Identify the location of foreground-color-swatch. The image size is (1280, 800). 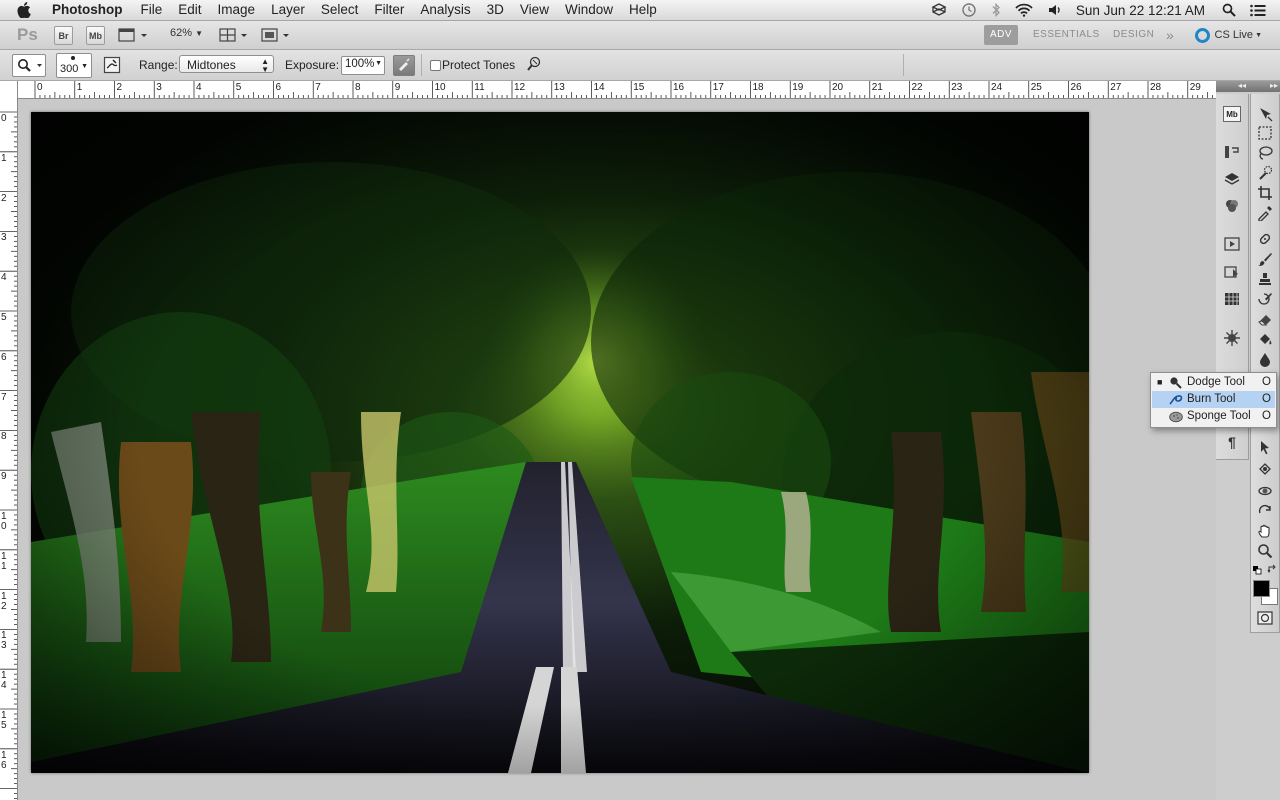
(1261, 588).